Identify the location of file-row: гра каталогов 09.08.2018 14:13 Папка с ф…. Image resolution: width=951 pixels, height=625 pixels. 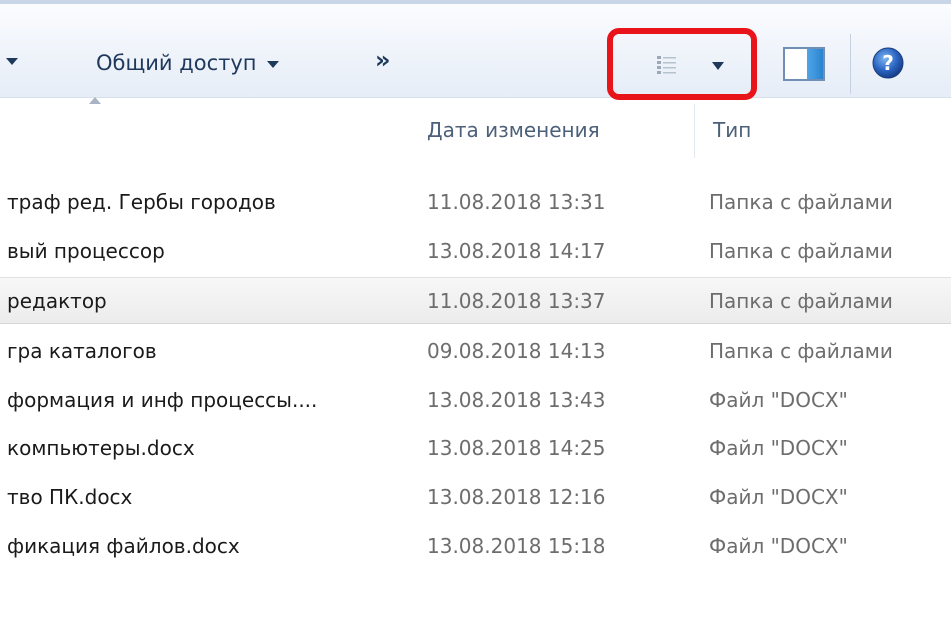
(475, 351).